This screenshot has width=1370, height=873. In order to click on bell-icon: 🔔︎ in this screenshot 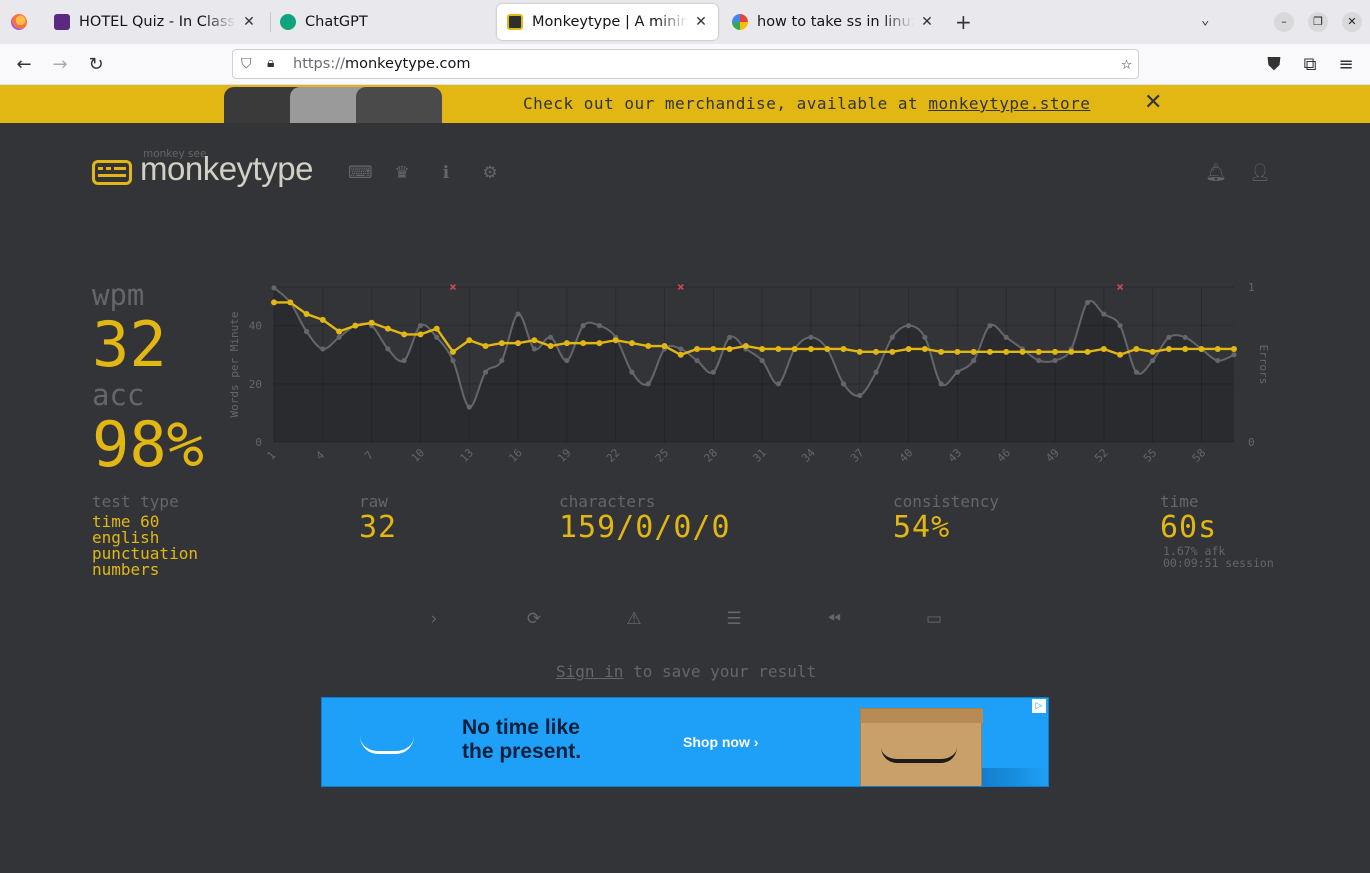, I will do `click(1216, 173)`.